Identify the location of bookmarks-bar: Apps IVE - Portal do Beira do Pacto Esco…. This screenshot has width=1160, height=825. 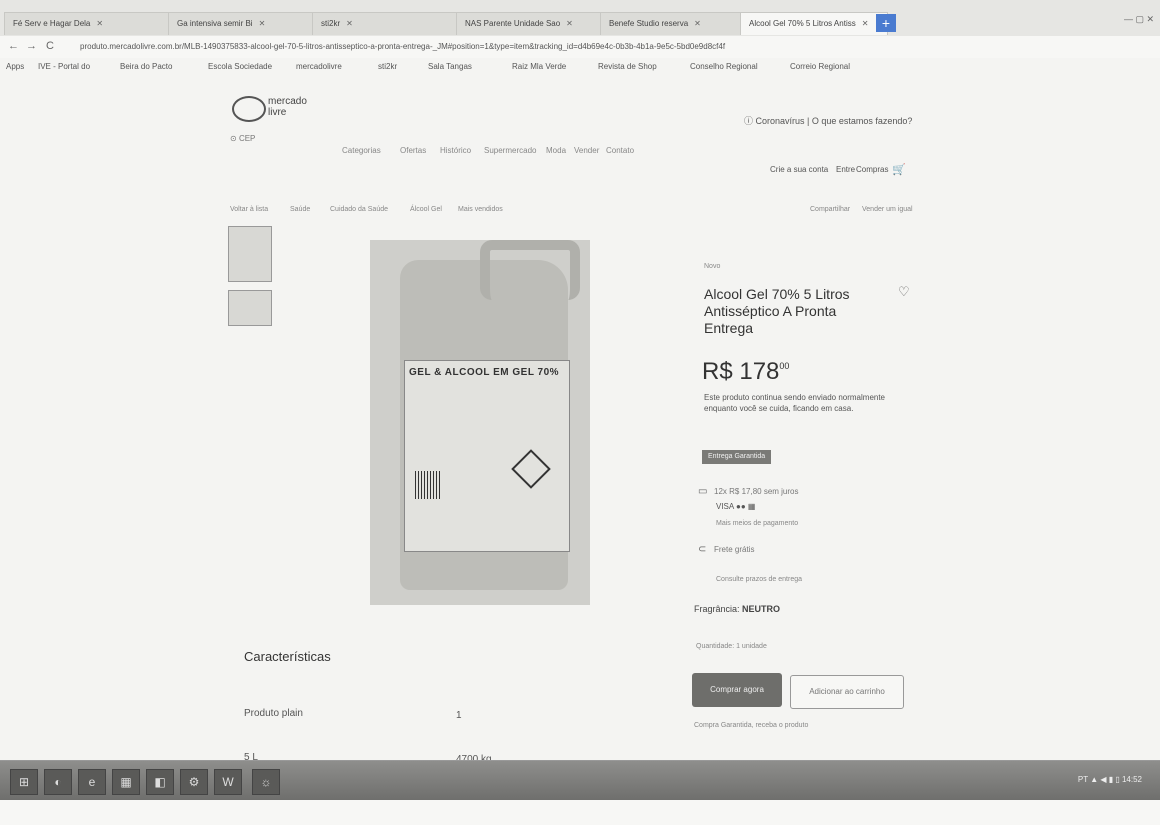
(580, 68).